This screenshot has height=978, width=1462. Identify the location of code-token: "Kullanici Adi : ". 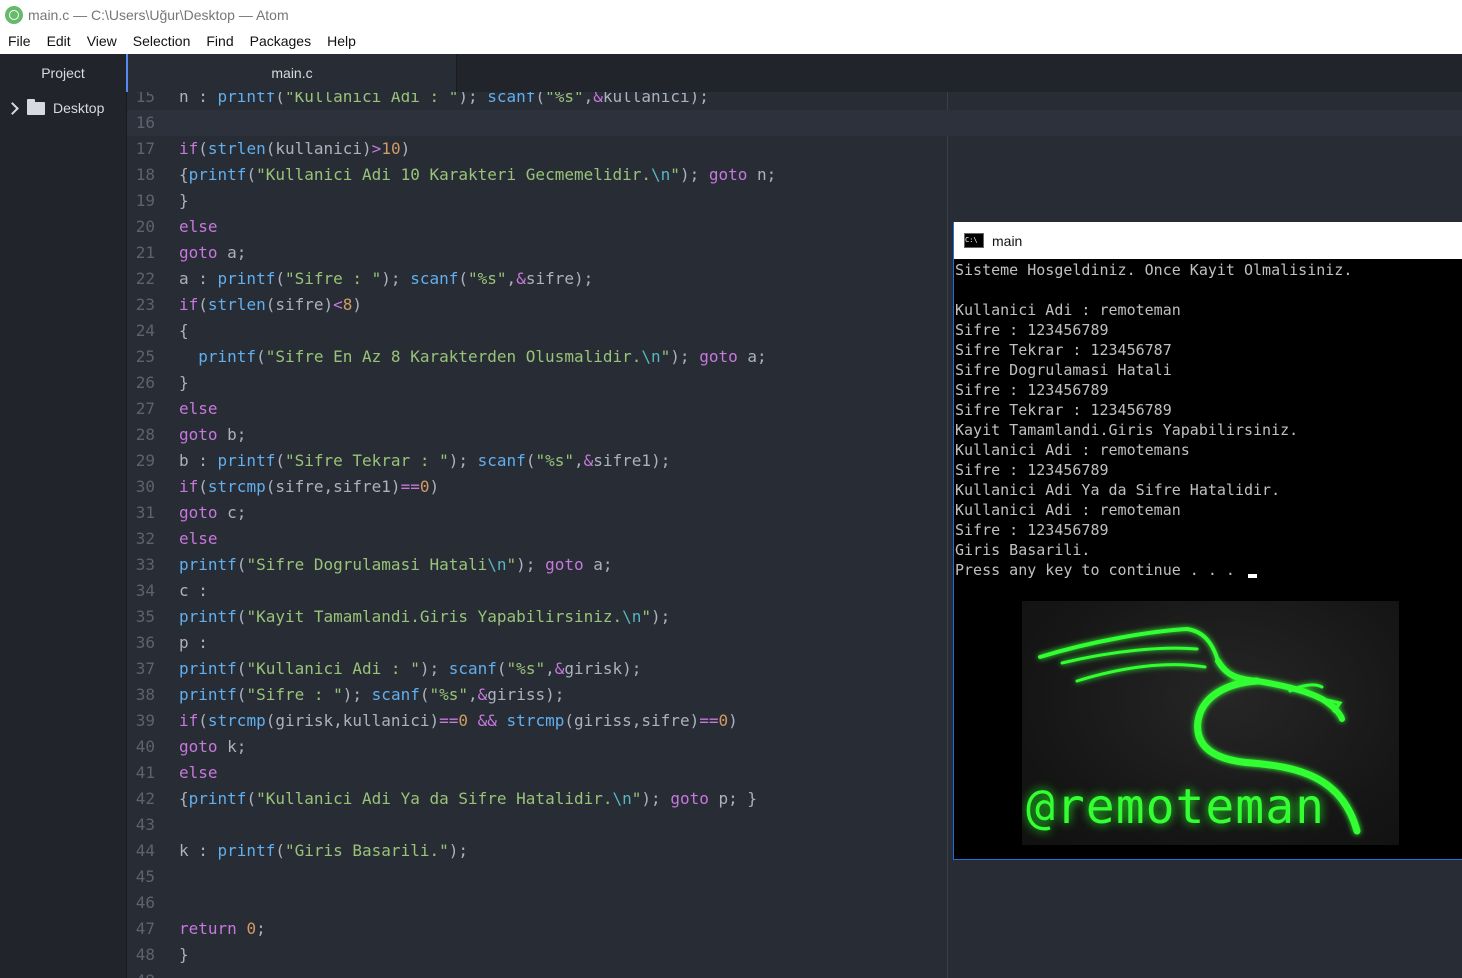
(371, 99).